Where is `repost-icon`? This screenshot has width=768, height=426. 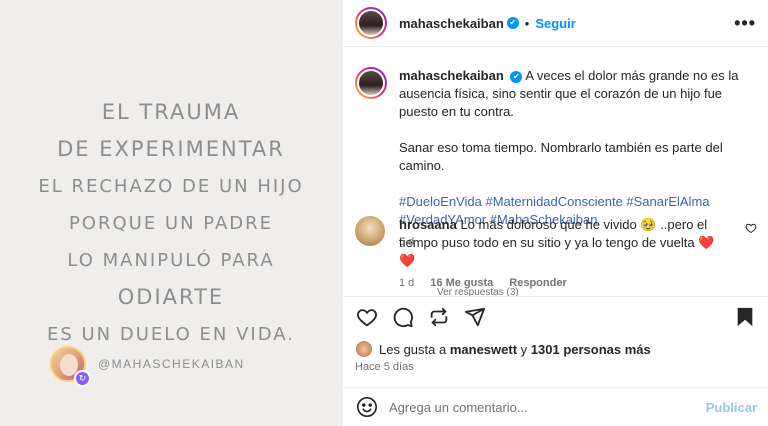
repost-icon is located at coordinates (439, 317).